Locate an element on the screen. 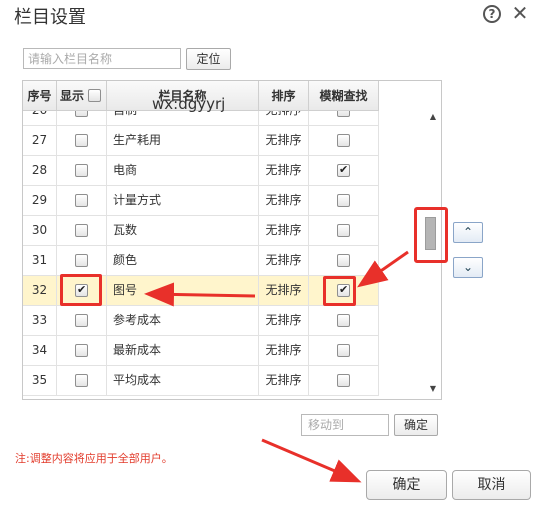  header-fuzzy: 模糊查找 is located at coordinates (344, 96).